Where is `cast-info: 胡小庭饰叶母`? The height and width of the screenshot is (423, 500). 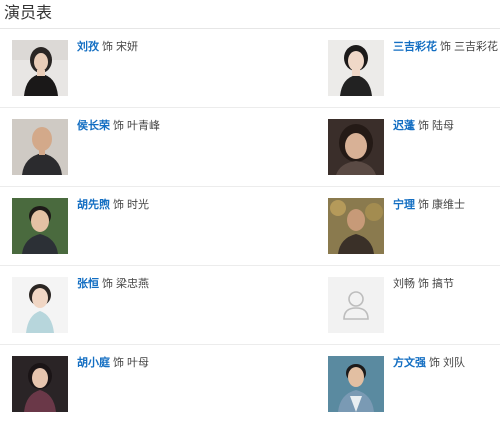
cast-info: 胡小庭饰叶母 is located at coordinates (113, 363).